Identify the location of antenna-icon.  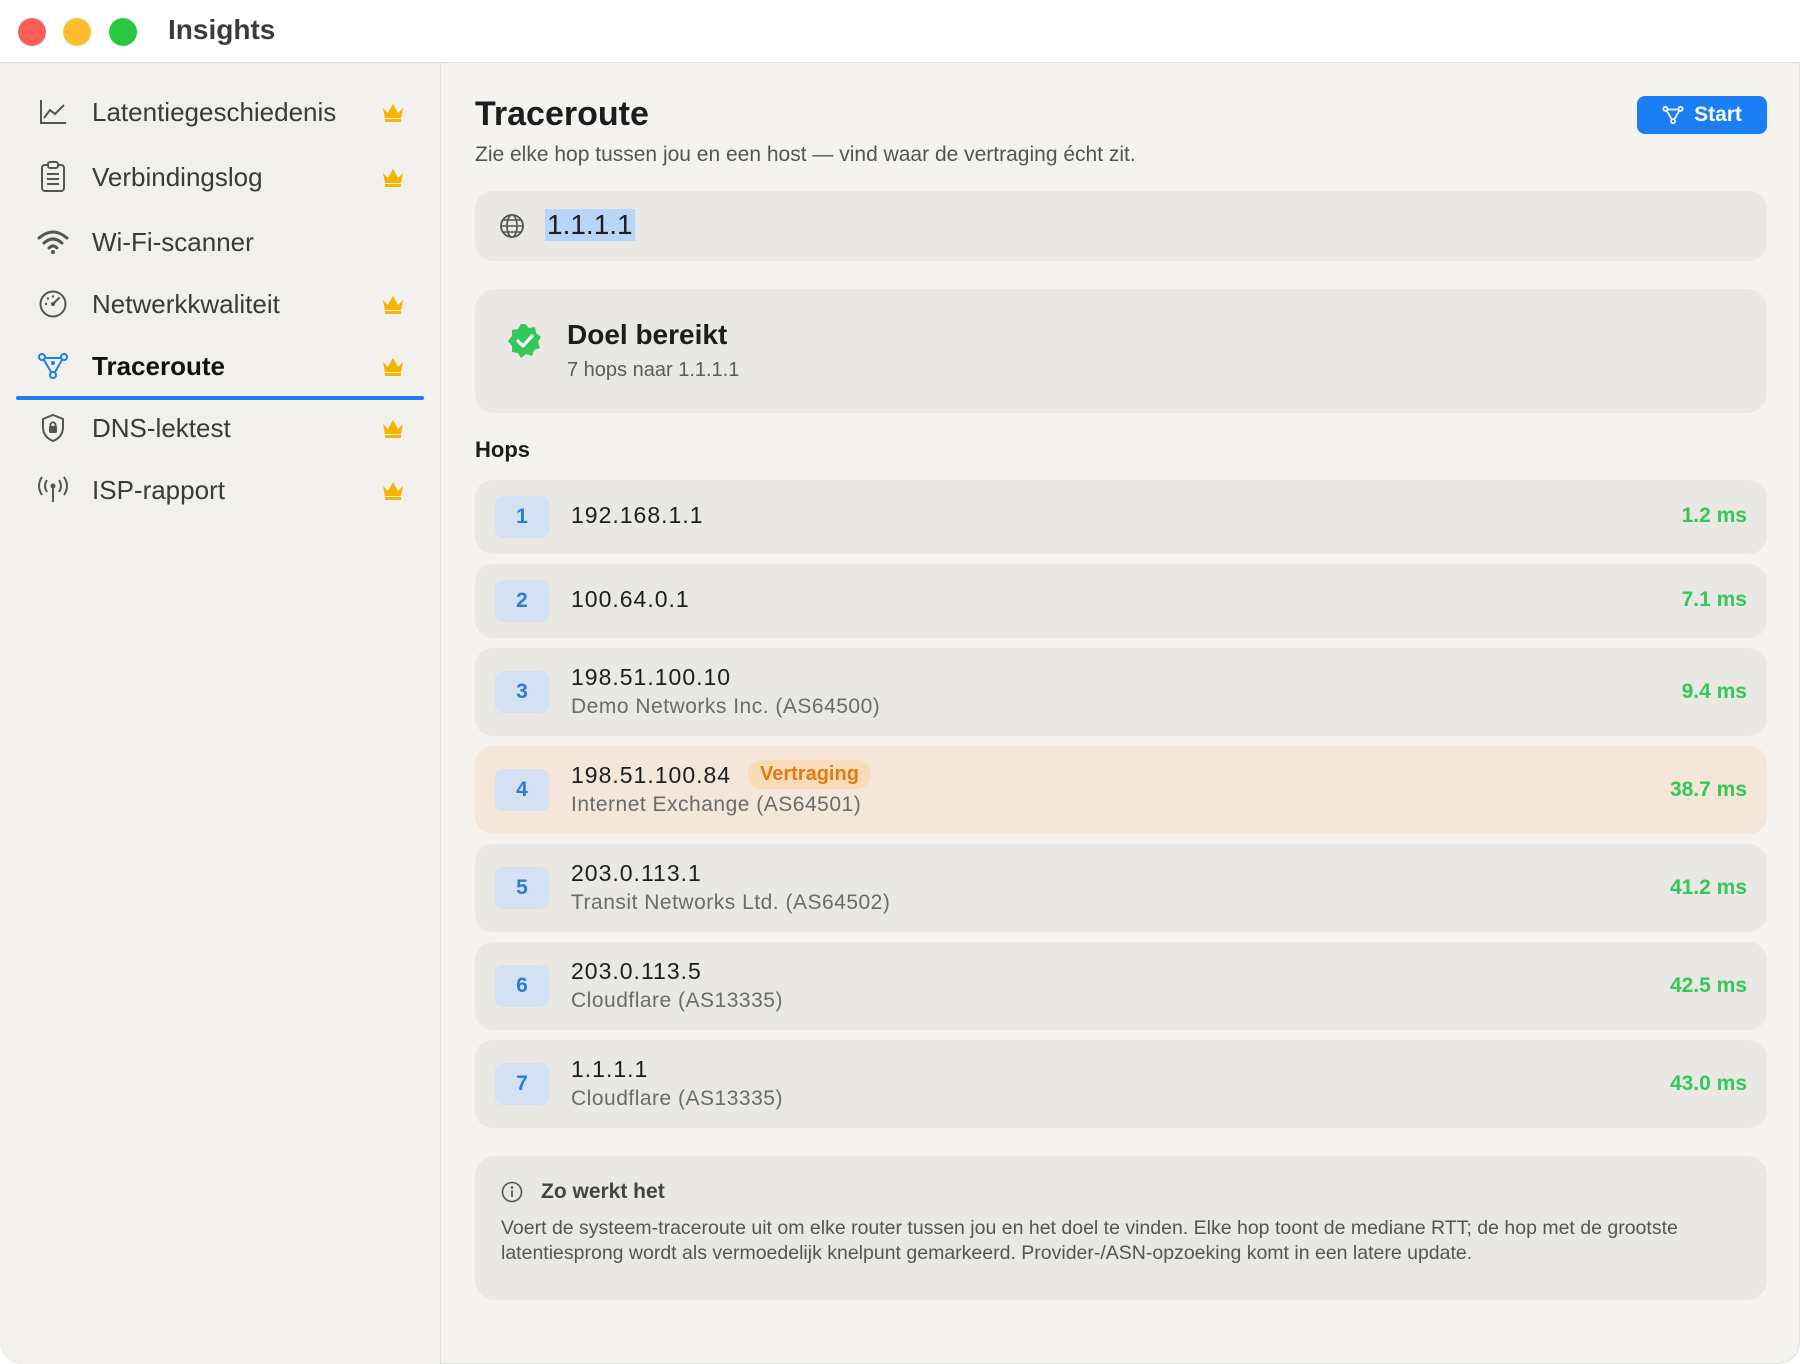
(53, 490).